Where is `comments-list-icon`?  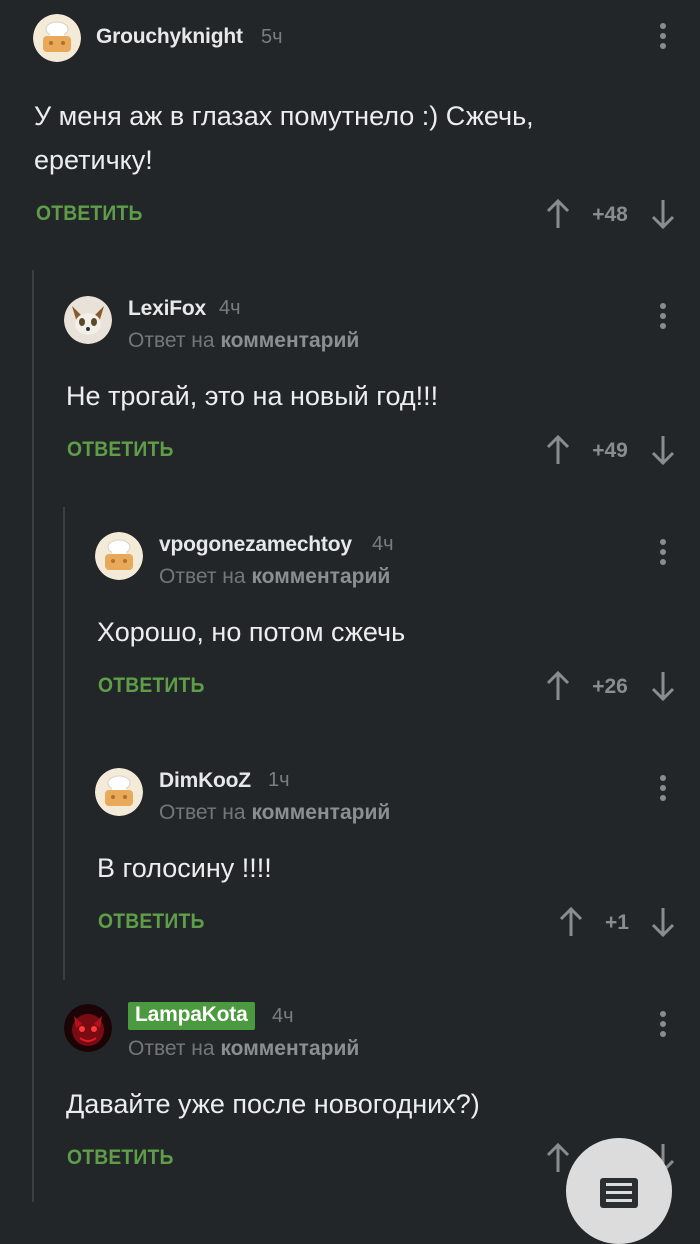
comments-list-icon is located at coordinates (619, 1193).